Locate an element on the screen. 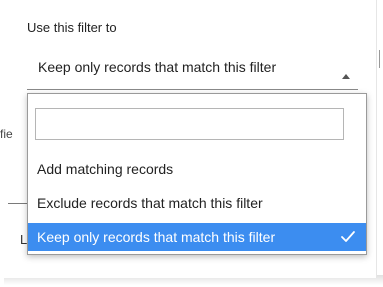 The height and width of the screenshot is (287, 383). option-add-matching-records: Add matching records is located at coordinates (197, 169).